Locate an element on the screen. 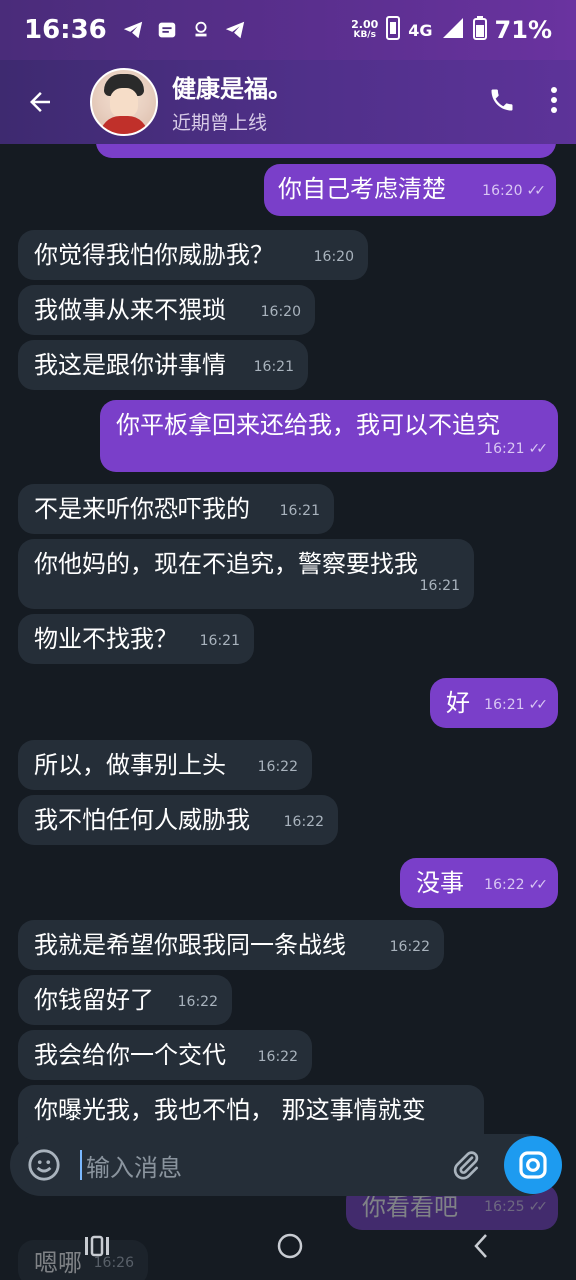  home-circle-icon is located at coordinates (290, 1246).